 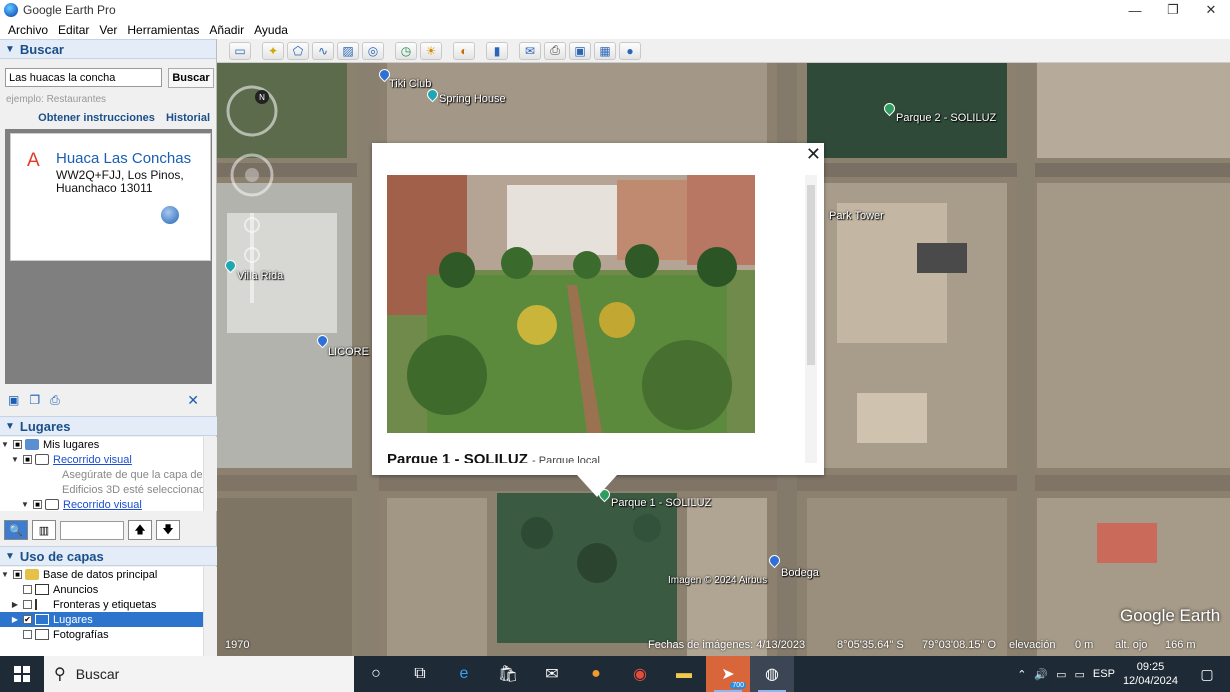 I want to click on search-places-button: 🔍, so click(x=16, y=530).